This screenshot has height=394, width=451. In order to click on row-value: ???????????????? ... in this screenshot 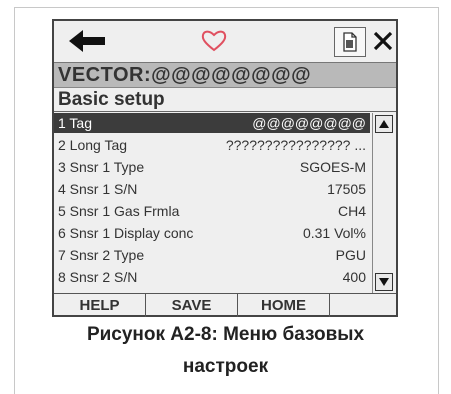, I will do `click(295, 145)`.